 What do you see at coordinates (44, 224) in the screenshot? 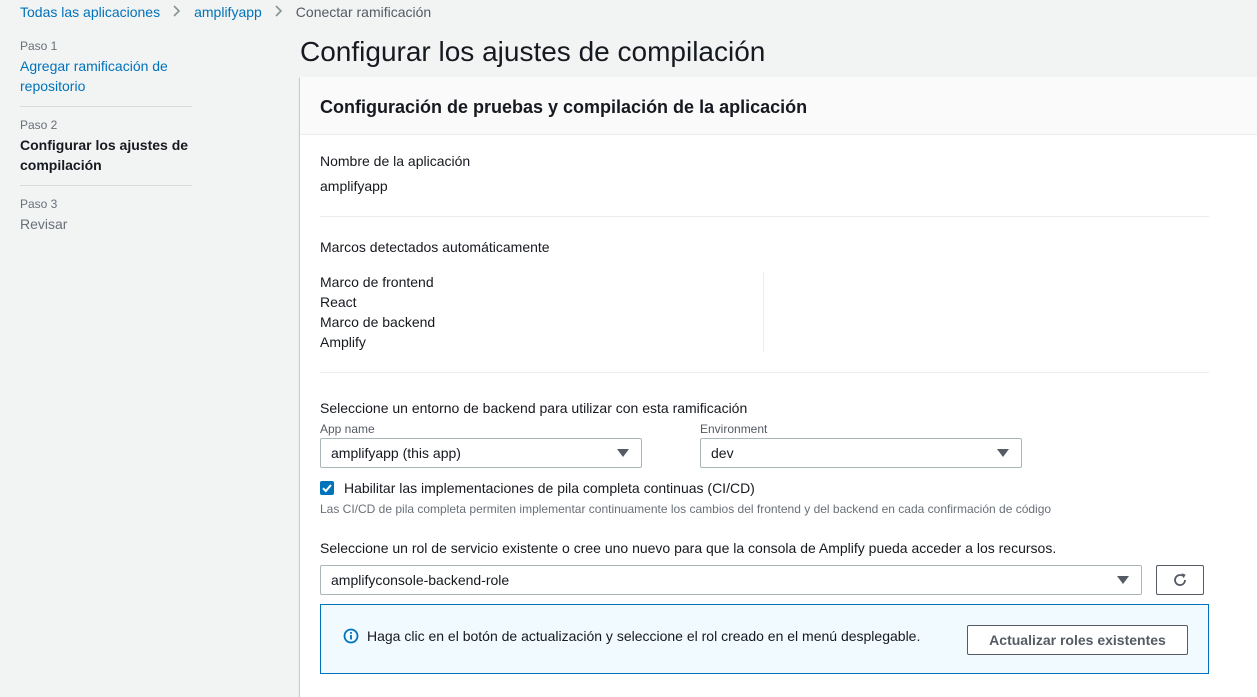
I see `step-title-review: Revisar` at bounding box center [44, 224].